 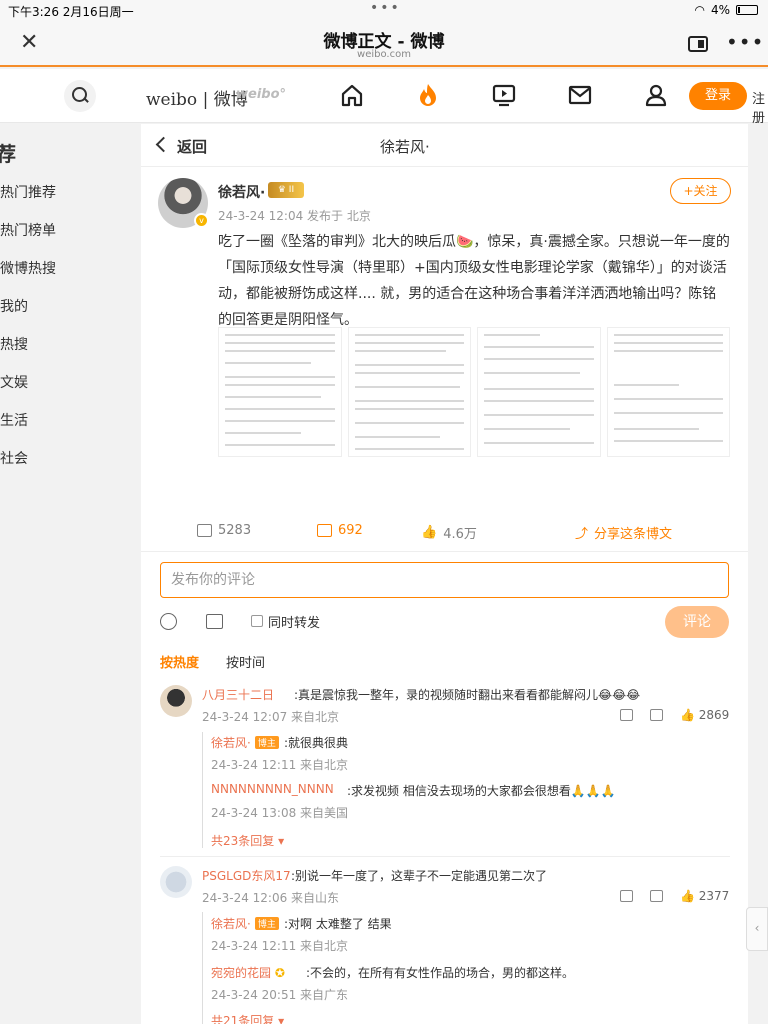 I want to click on like-count: 4.6万, so click(x=460, y=534).